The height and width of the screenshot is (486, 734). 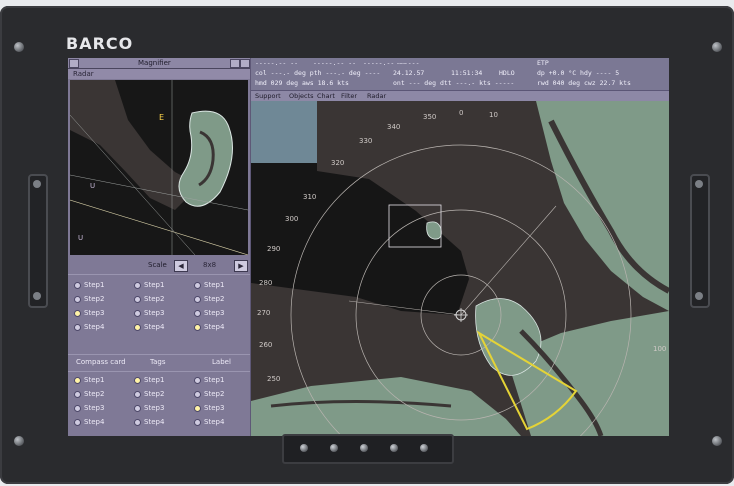 What do you see at coordinates (429, 117) in the screenshot?
I see `bearing-label: 350` at bounding box center [429, 117].